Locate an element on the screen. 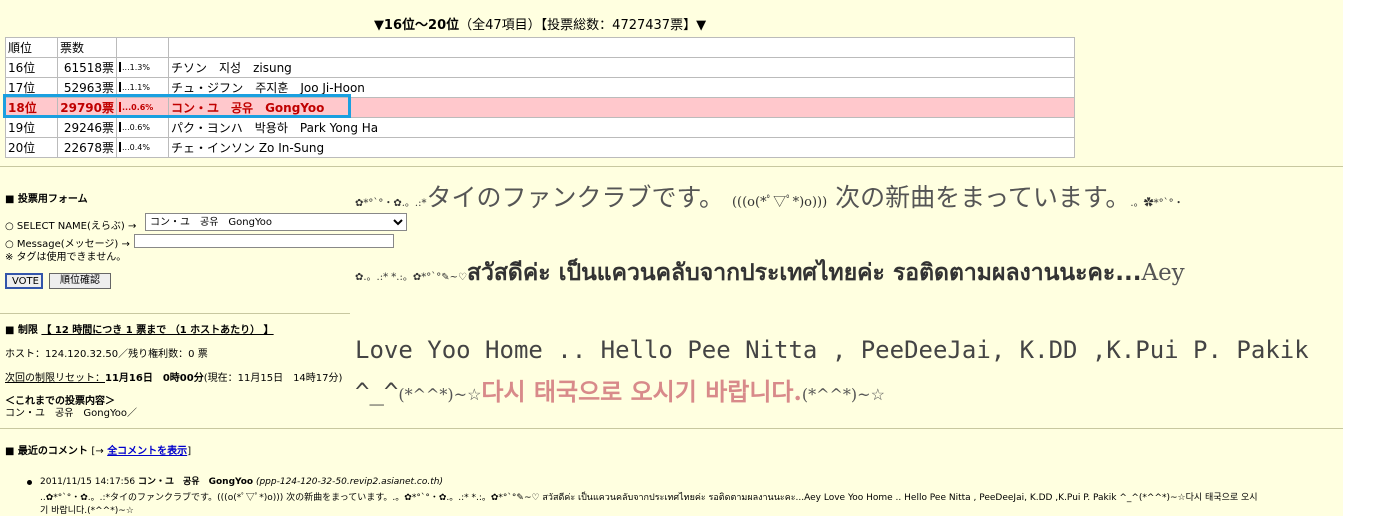  vote-button: VOTE is located at coordinates (24, 281).